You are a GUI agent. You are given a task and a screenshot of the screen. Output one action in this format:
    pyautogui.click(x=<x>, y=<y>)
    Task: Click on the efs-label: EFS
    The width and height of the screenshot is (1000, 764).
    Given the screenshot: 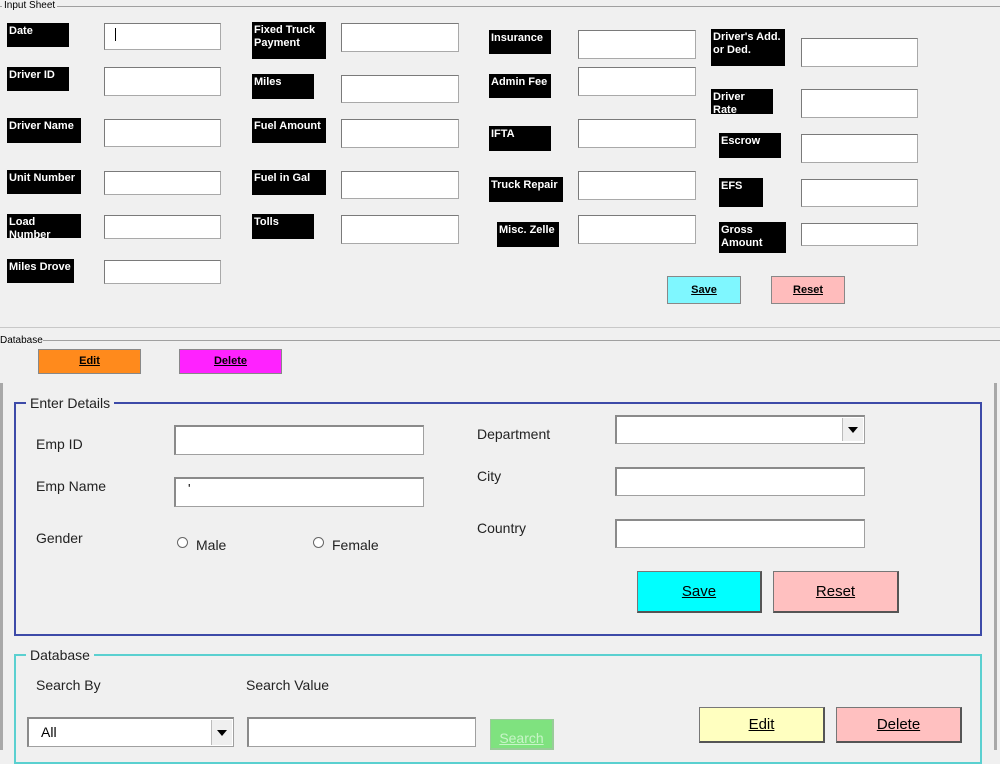 What is the action you would take?
    pyautogui.click(x=741, y=192)
    